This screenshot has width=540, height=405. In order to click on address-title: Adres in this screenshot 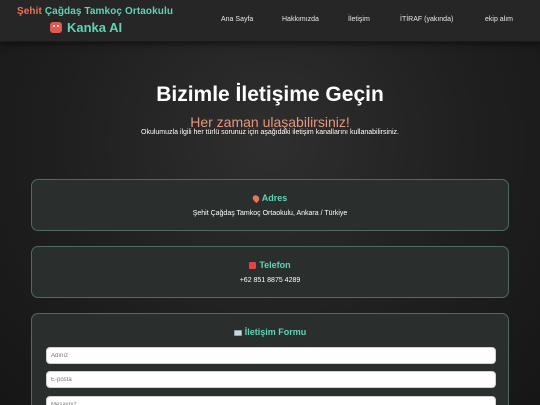, I will do `click(274, 198)`.